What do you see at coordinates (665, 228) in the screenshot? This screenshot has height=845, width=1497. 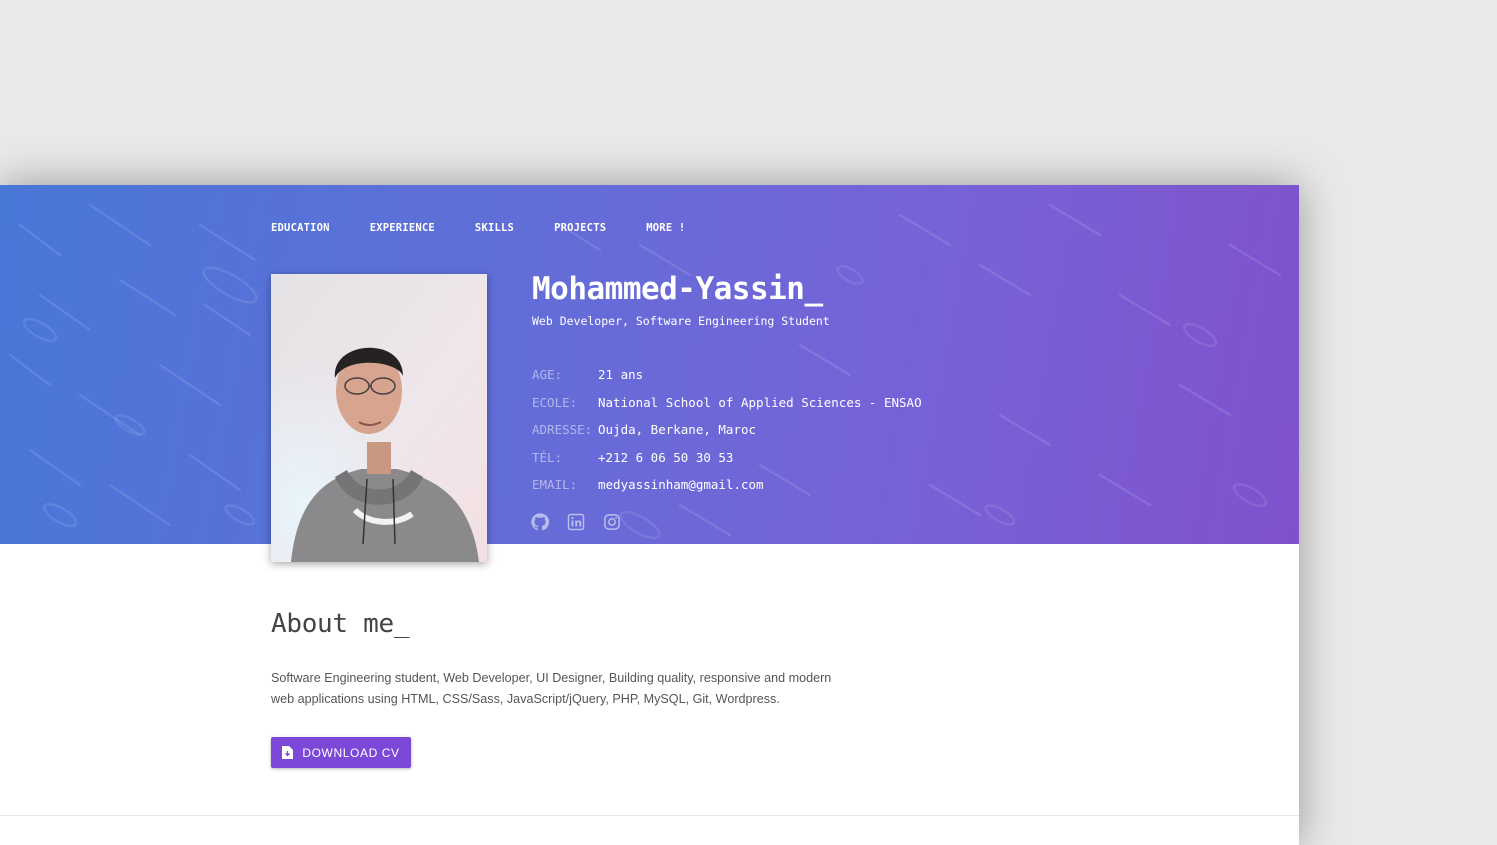 I see `nav-more: MORE !` at bounding box center [665, 228].